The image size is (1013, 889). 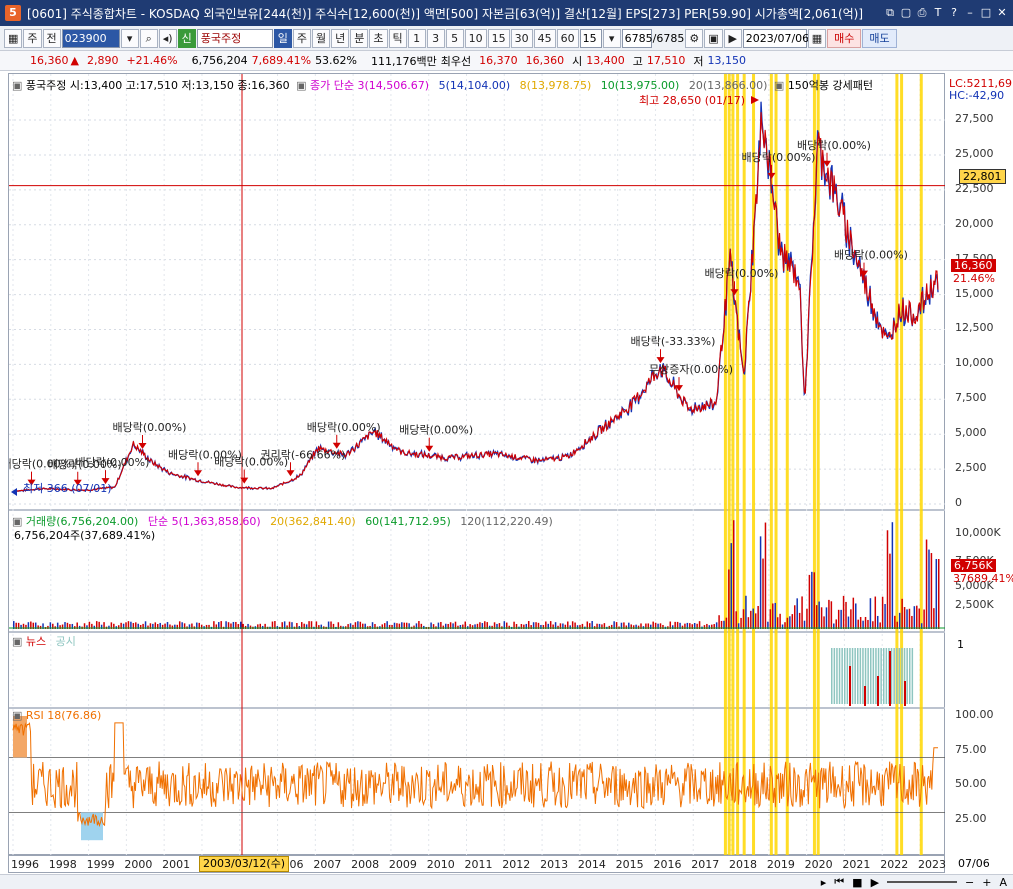 I want to click on price-tick: 12,500, so click(x=974, y=328).